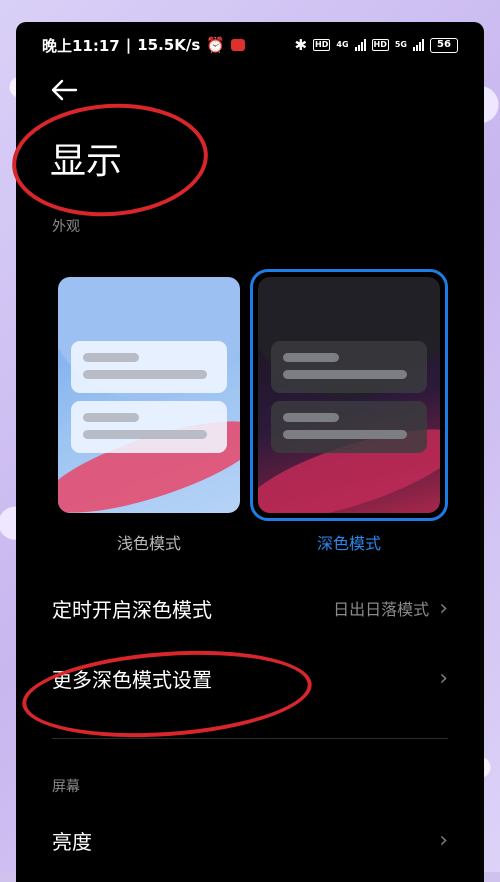 Image resolution: width=500 pixels, height=882 pixels. Describe the element at coordinates (345, 374) in the screenshot. I see `dark-card1-bar2` at that location.